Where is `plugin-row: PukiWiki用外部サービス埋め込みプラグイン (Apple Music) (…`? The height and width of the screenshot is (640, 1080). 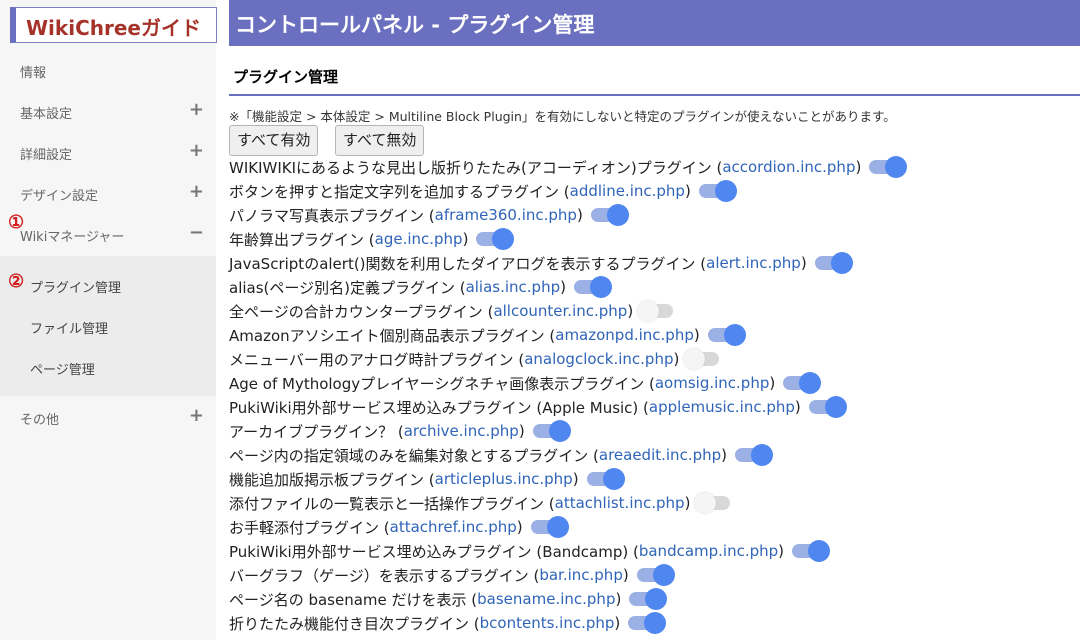
plugin-row: PukiWiki用外部サービス埋め込みプラグイン (Apple Music) (… is located at coordinates (538, 407).